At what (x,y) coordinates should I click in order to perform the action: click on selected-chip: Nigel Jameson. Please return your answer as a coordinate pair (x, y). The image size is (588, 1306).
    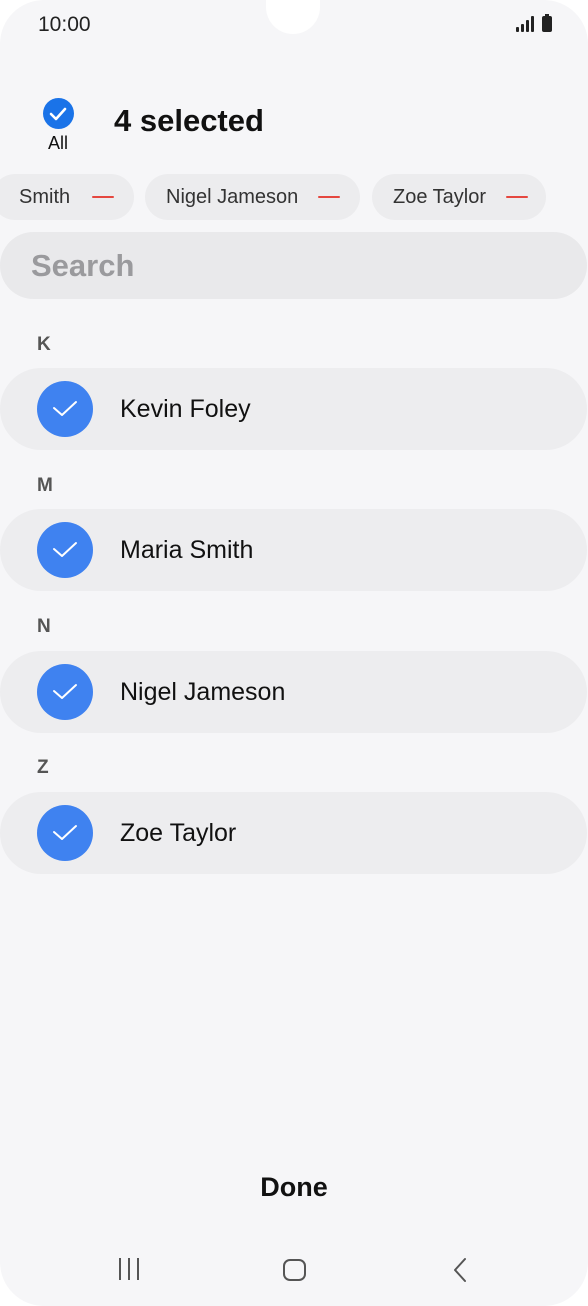
    Looking at the image, I should click on (252, 197).